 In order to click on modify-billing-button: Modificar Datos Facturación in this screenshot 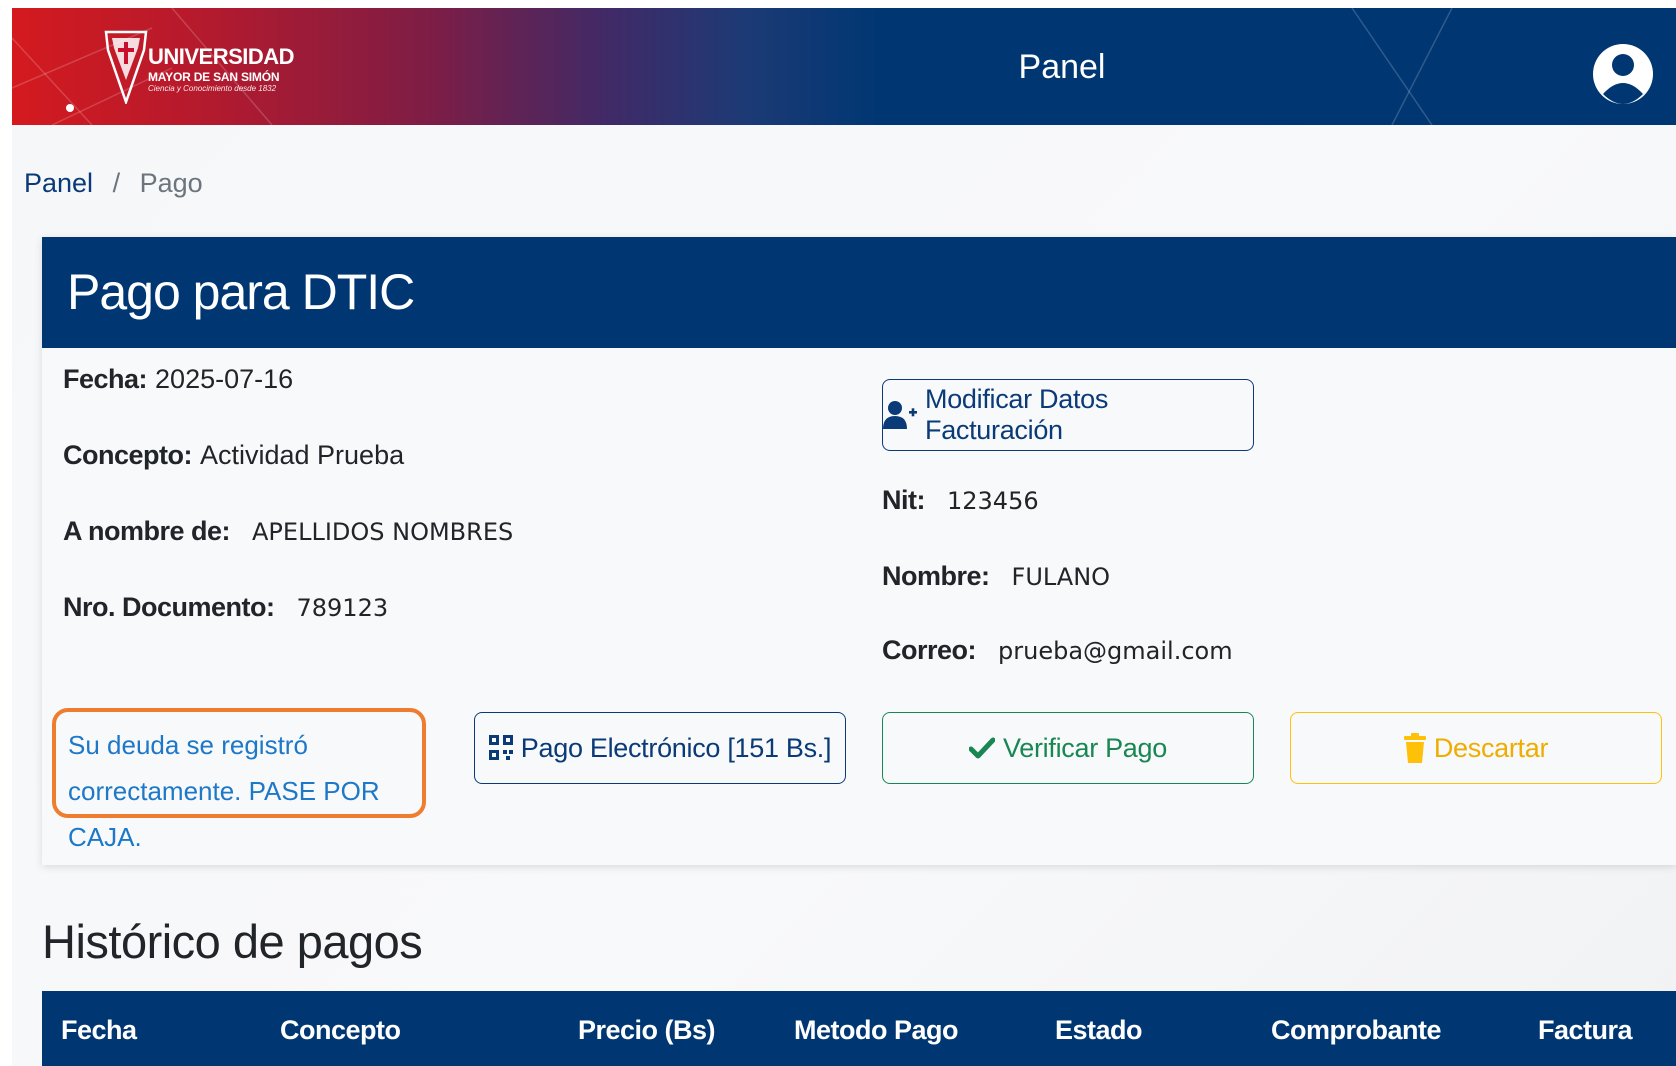, I will do `click(1068, 415)`.